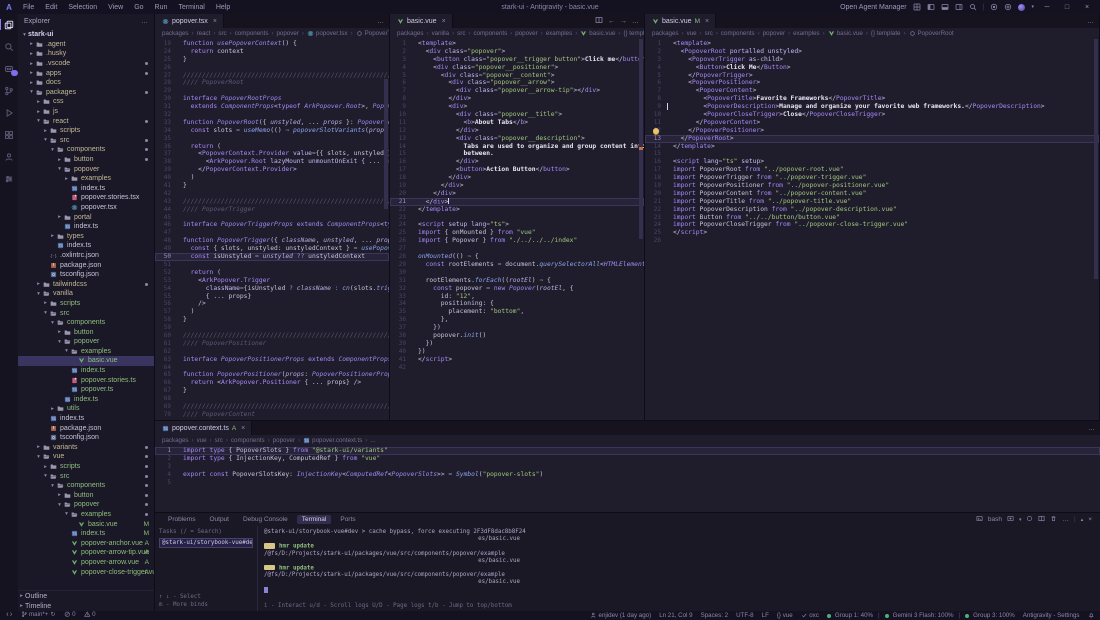 The width and height of the screenshot is (1100, 620). Describe the element at coordinates (86, 457) in the screenshot. I see `tree-item-vue: ▾ vue` at that location.